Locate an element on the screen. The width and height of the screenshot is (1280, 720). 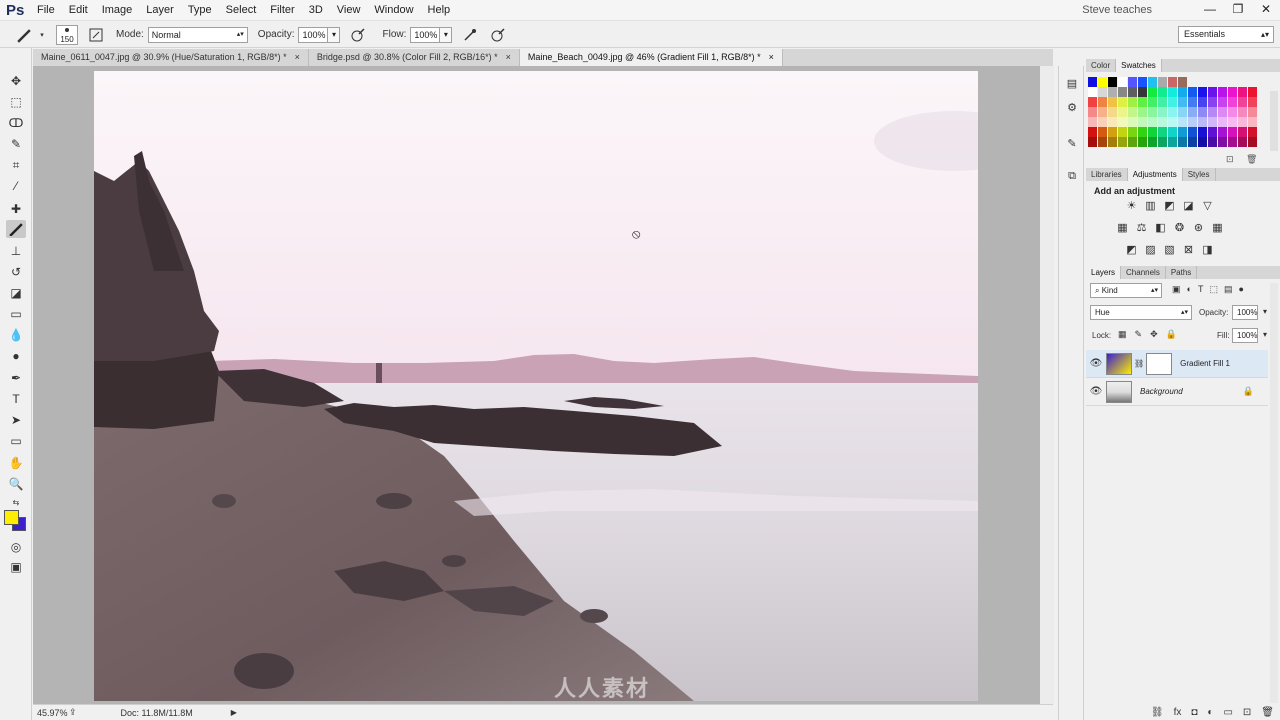
fx-icon: fx is located at coordinates (1178, 712).